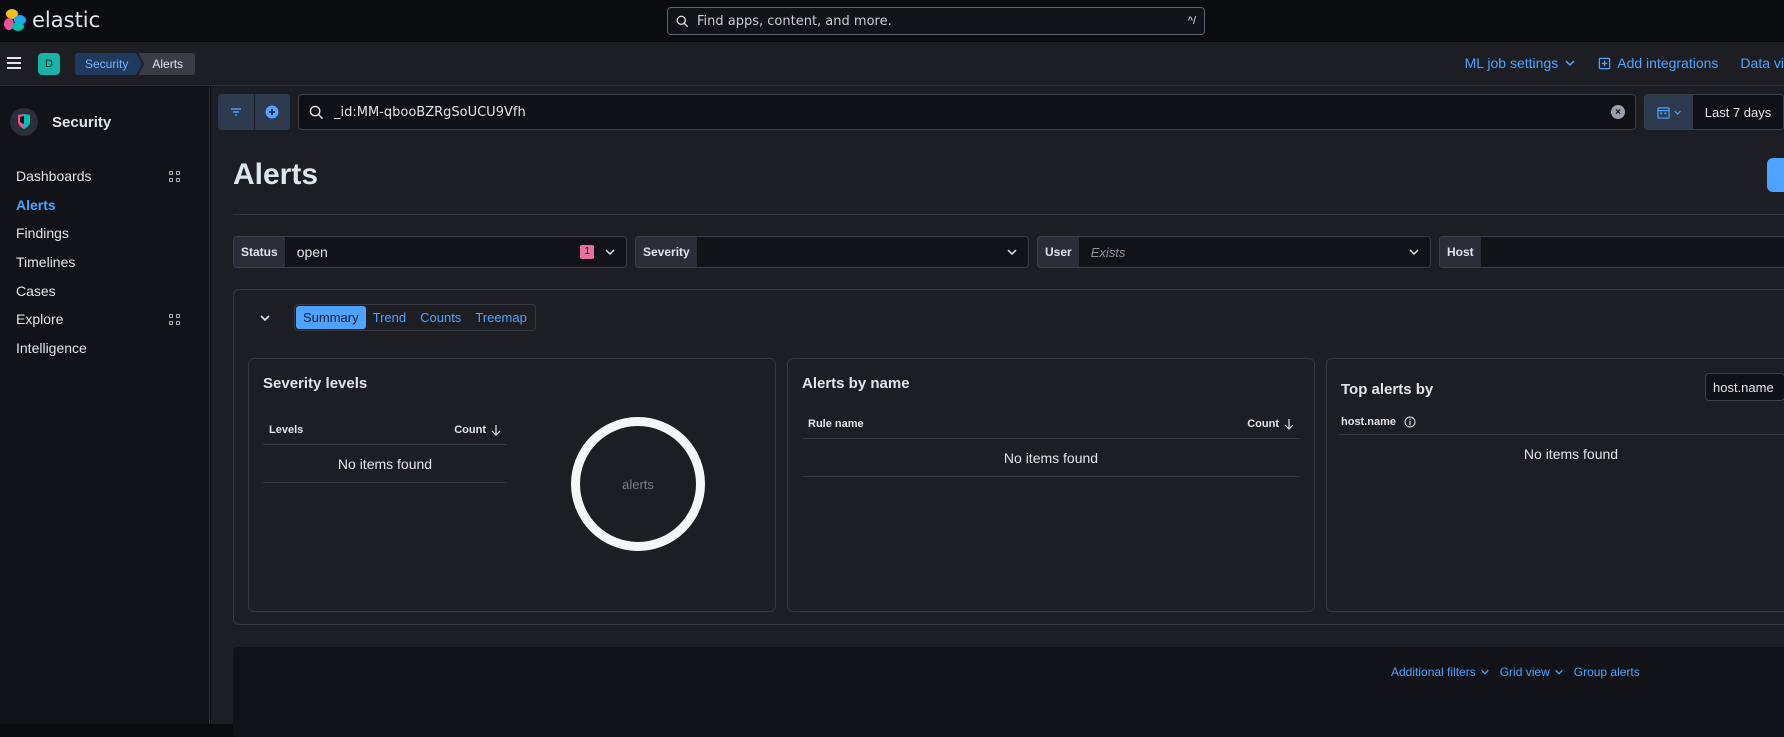 This screenshot has height=737, width=1784. Describe the element at coordinates (36, 204) in the screenshot. I see `sidebar-item-label: Alerts` at that location.